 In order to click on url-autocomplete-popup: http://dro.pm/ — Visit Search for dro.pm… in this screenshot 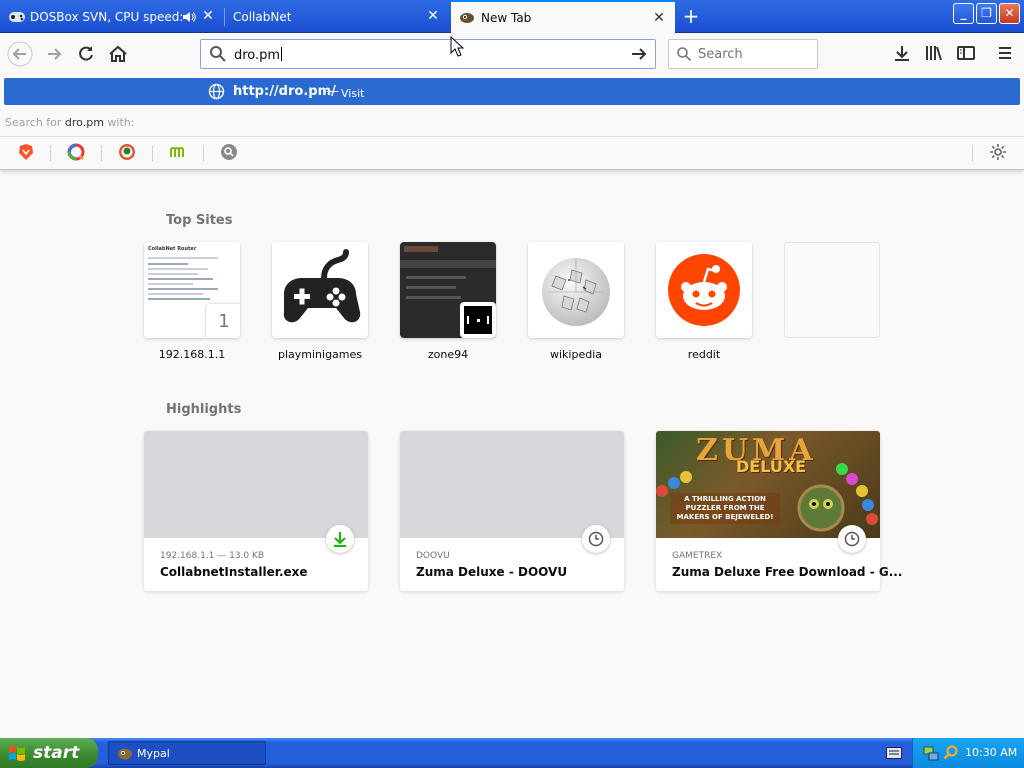, I will do `click(512, 122)`.